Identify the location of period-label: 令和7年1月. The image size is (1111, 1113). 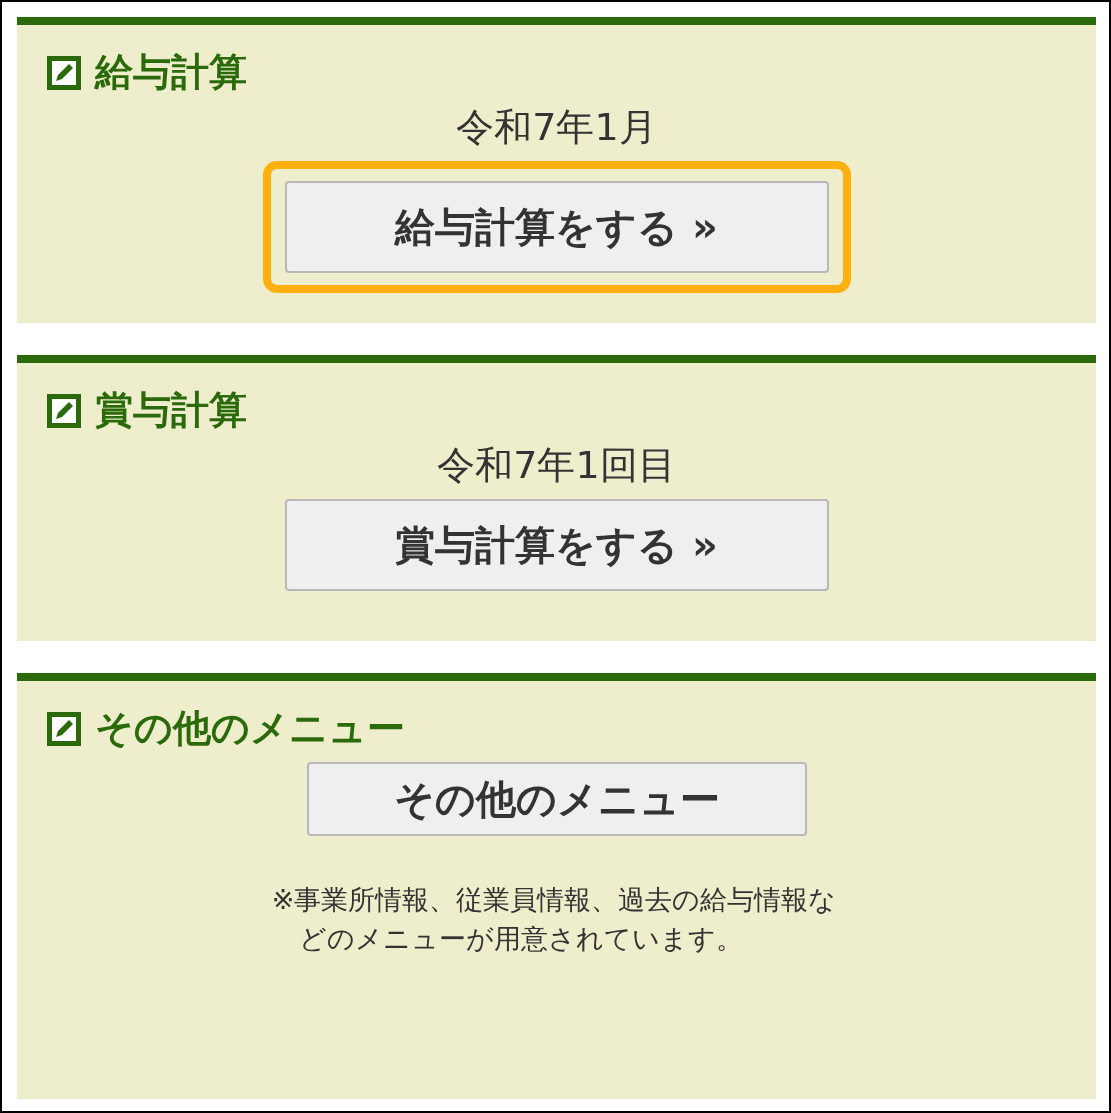
(556, 127).